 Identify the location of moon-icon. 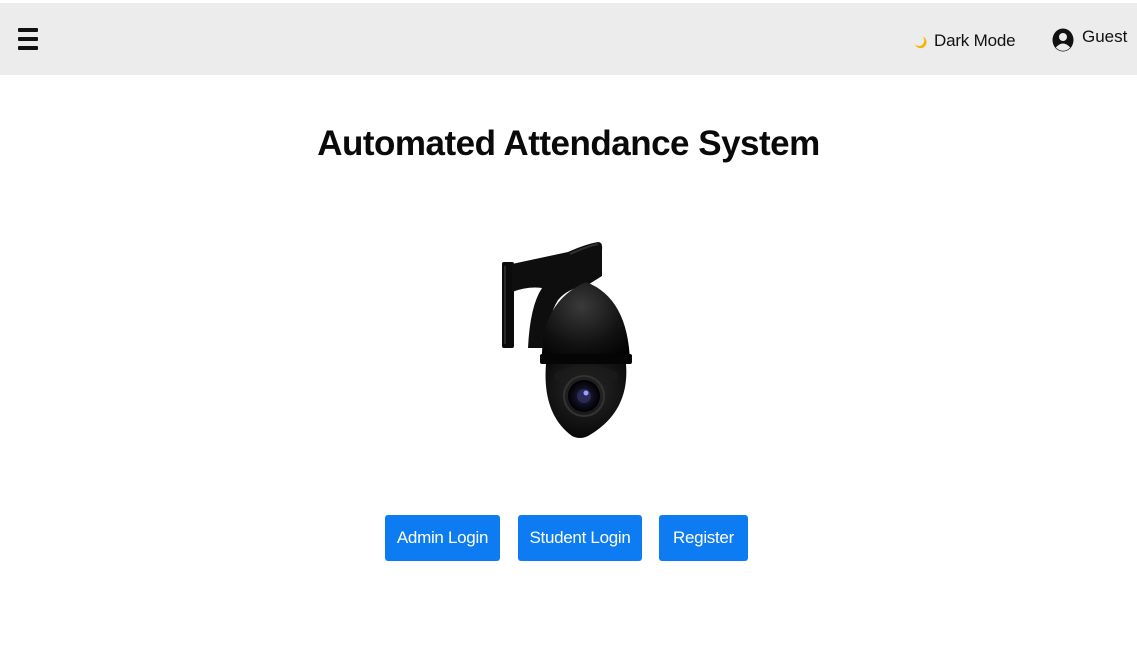
(921, 42).